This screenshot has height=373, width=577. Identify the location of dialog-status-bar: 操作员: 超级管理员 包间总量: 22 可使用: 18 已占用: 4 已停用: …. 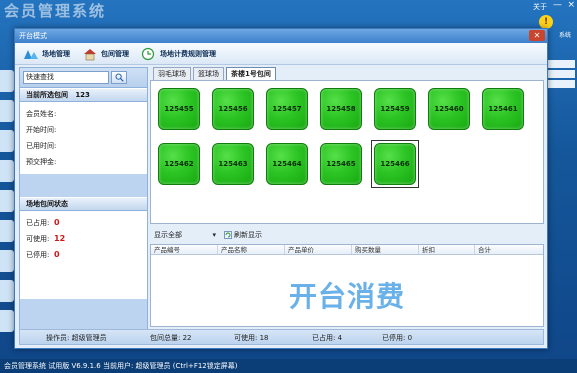
(281, 337).